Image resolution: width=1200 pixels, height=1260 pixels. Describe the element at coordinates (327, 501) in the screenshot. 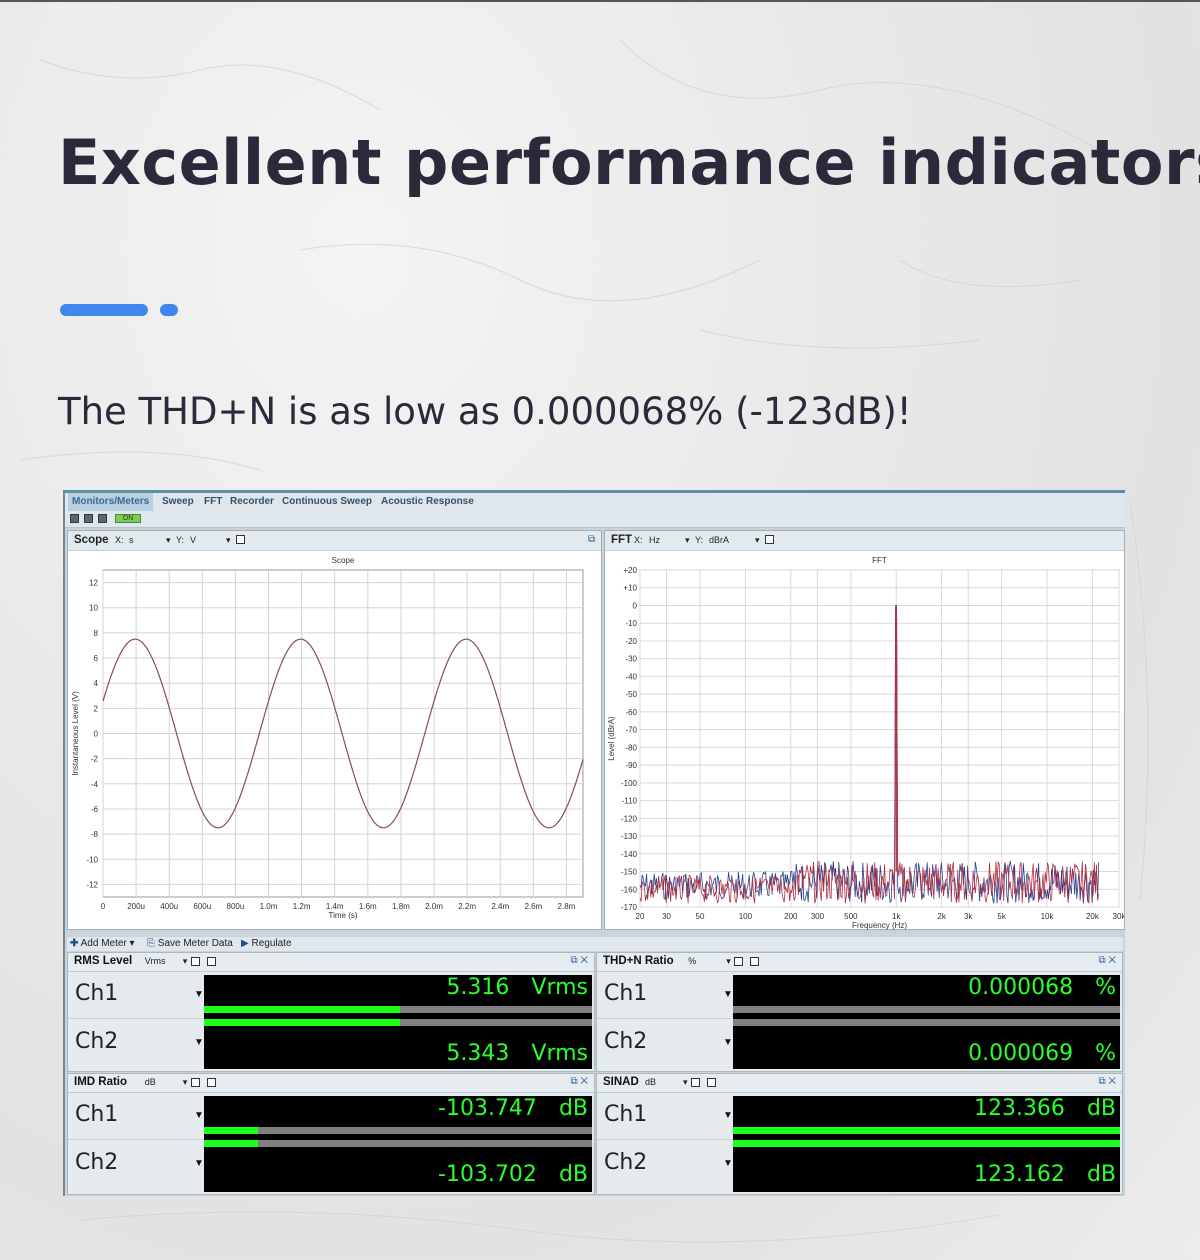

I see `menu-item-continuous-sweep: Continuous Sweep` at that location.